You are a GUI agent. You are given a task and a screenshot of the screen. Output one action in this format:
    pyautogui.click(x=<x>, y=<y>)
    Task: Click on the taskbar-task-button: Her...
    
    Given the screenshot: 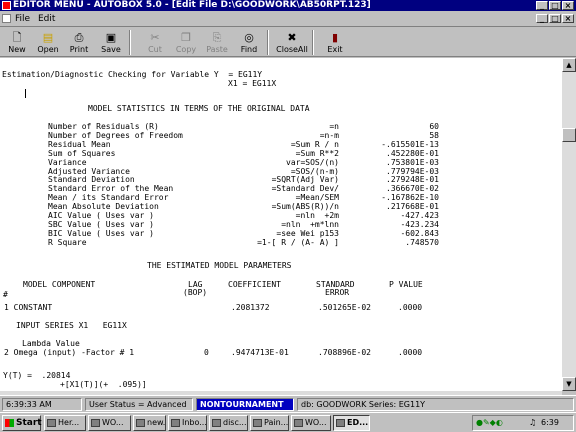 What is the action you would take?
    pyautogui.click(x=65, y=423)
    